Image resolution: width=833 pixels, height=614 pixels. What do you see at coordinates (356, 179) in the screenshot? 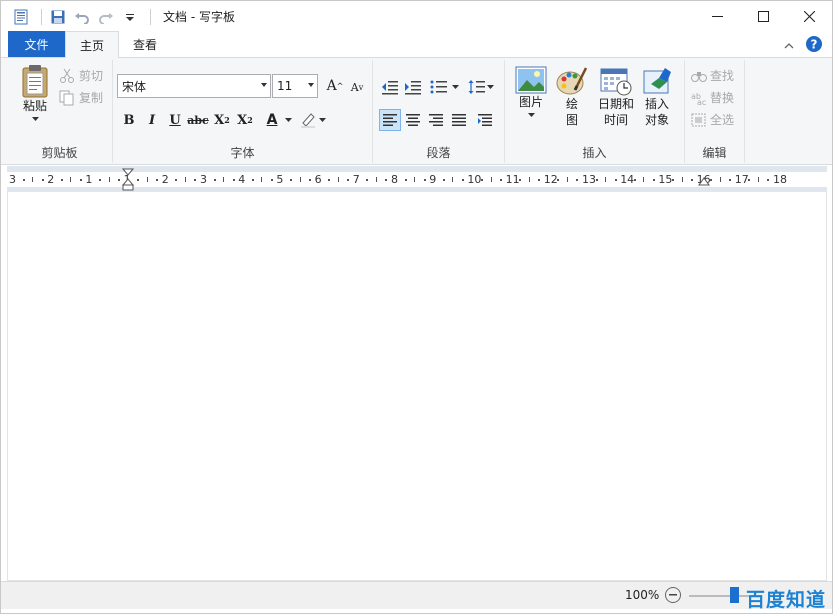
I see `ruler-number: 7` at bounding box center [356, 179].